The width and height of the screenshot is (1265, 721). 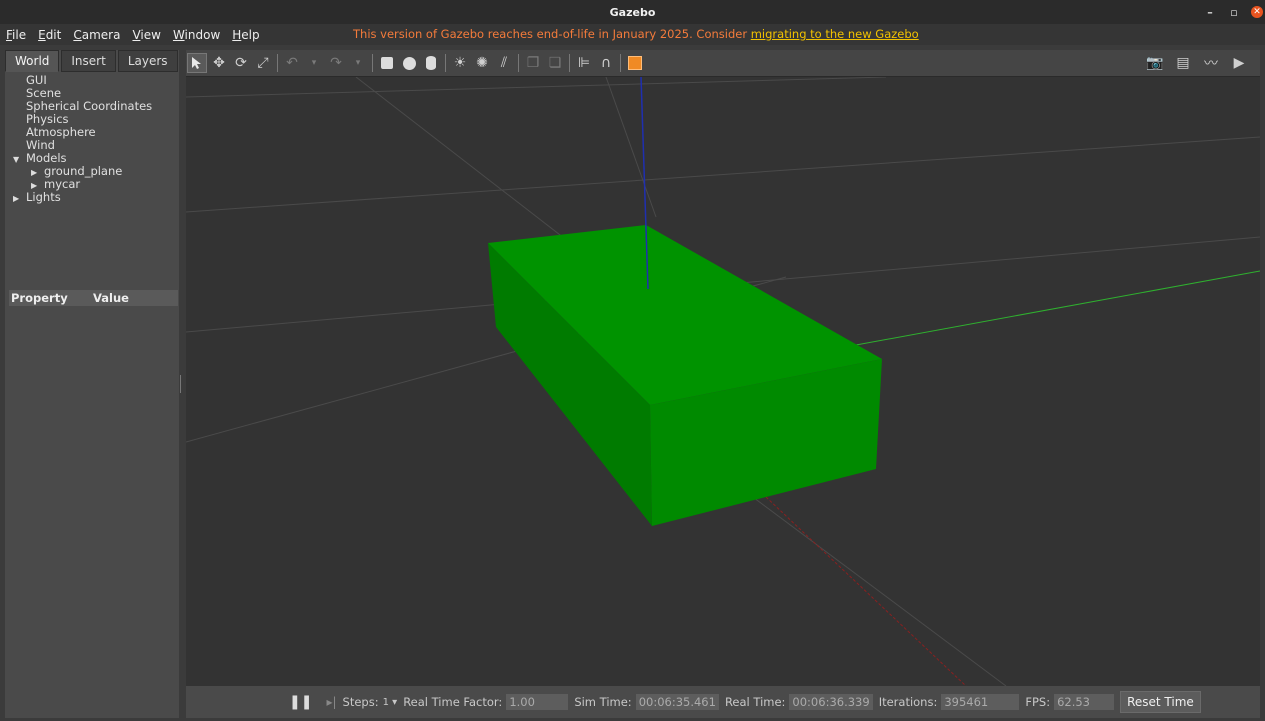 What do you see at coordinates (19, 159) in the screenshot?
I see `expanded-arrow-icon: ▼` at bounding box center [19, 159].